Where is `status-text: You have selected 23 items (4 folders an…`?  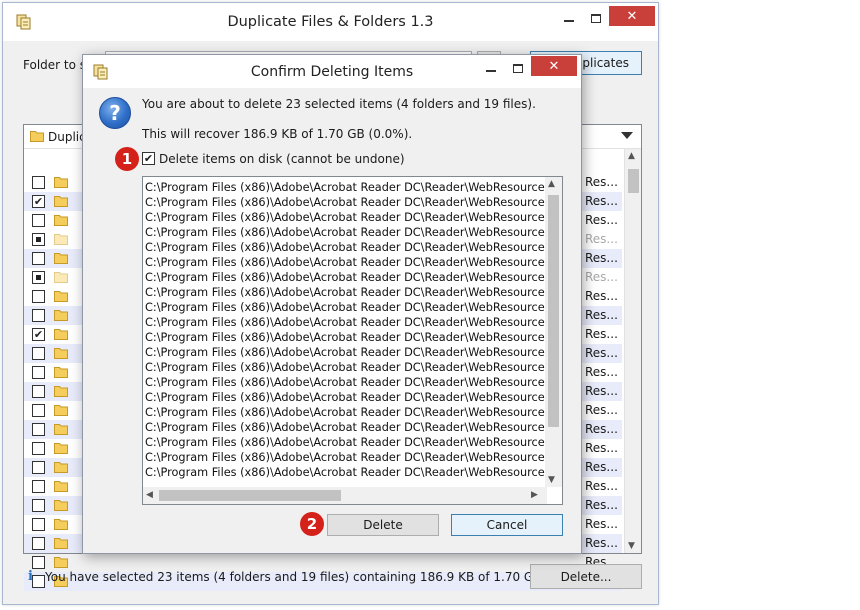
status-text: You have selected 23 items (4 folders an… is located at coordinates (317, 577).